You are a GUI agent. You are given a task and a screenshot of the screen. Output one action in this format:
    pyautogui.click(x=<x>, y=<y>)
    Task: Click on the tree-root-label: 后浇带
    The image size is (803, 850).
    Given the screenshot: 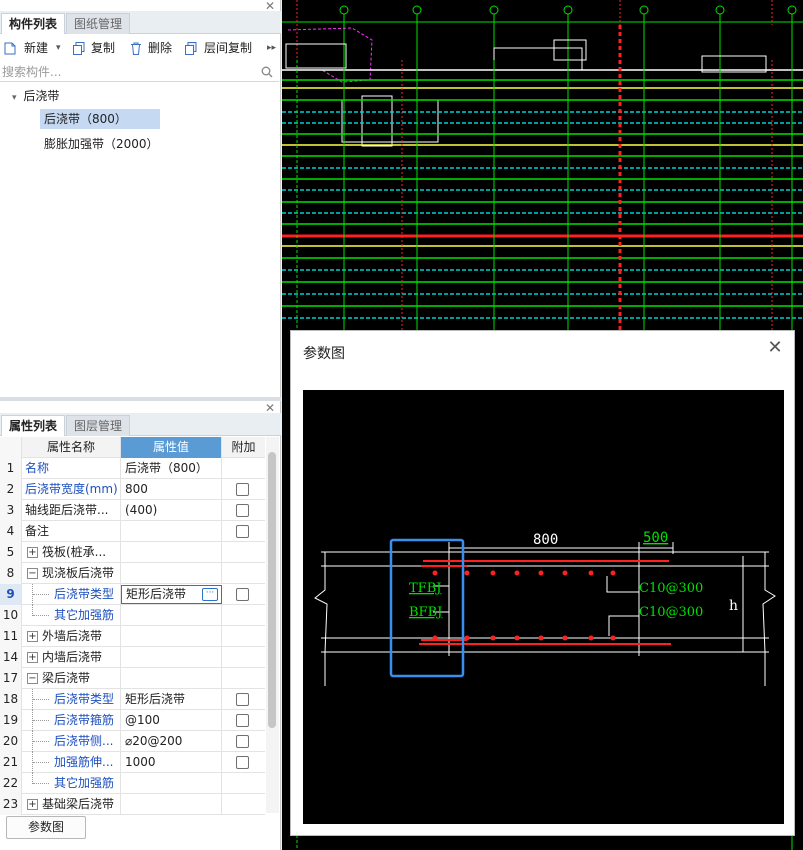 What is the action you would take?
    pyautogui.click(x=41, y=96)
    